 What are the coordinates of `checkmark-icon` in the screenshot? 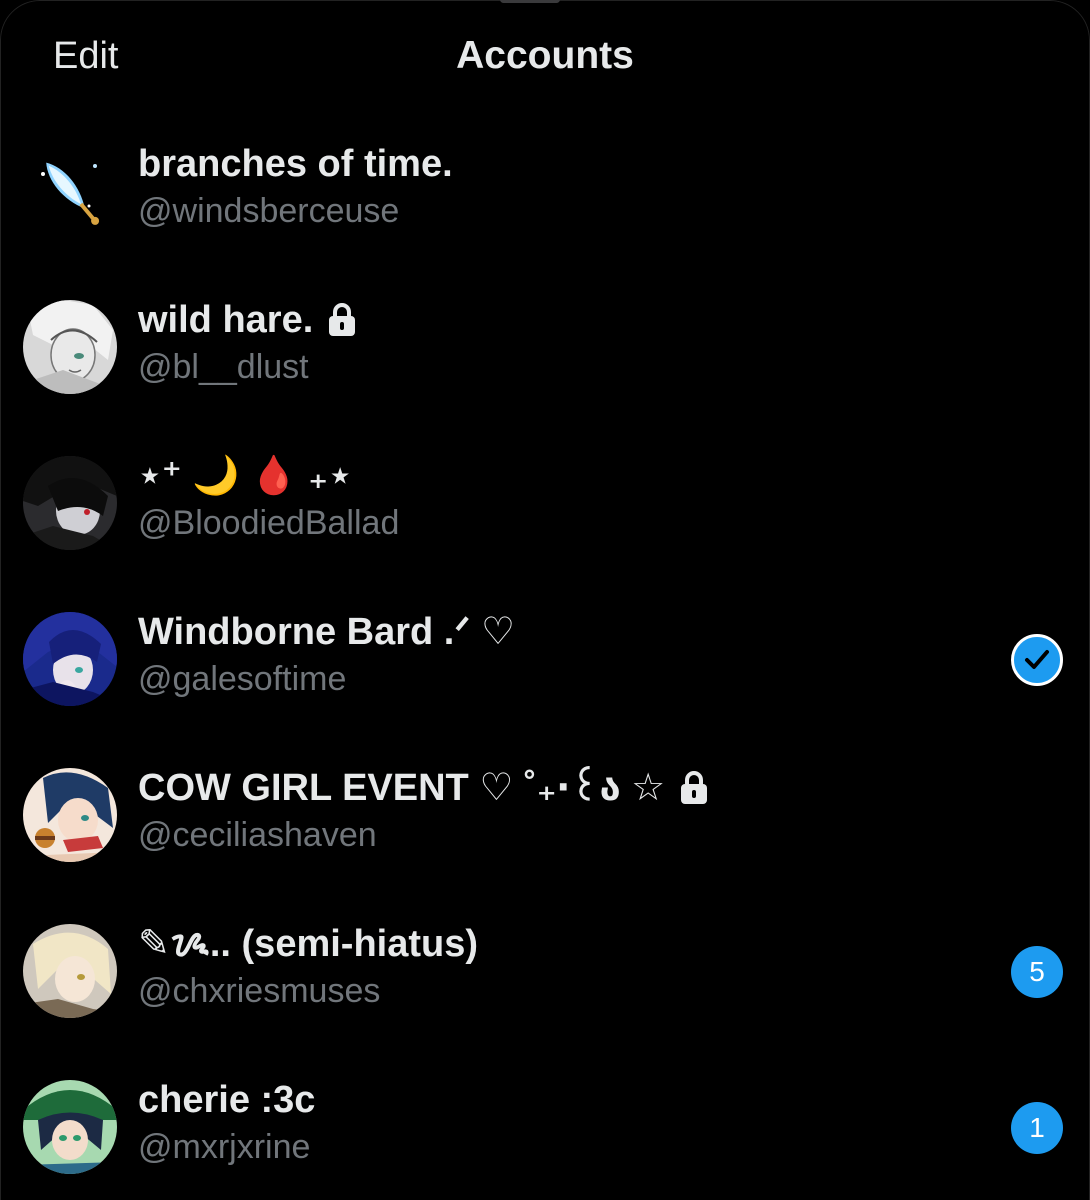 It's located at (1037, 659).